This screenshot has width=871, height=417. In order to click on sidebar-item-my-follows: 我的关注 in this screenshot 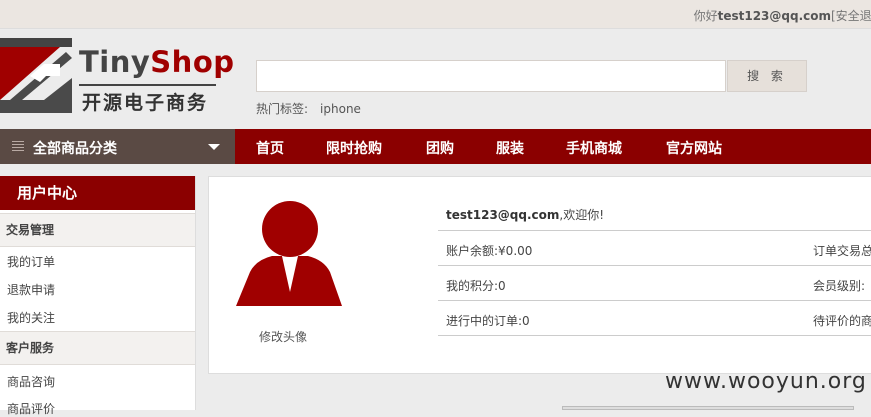, I will do `click(31, 317)`.